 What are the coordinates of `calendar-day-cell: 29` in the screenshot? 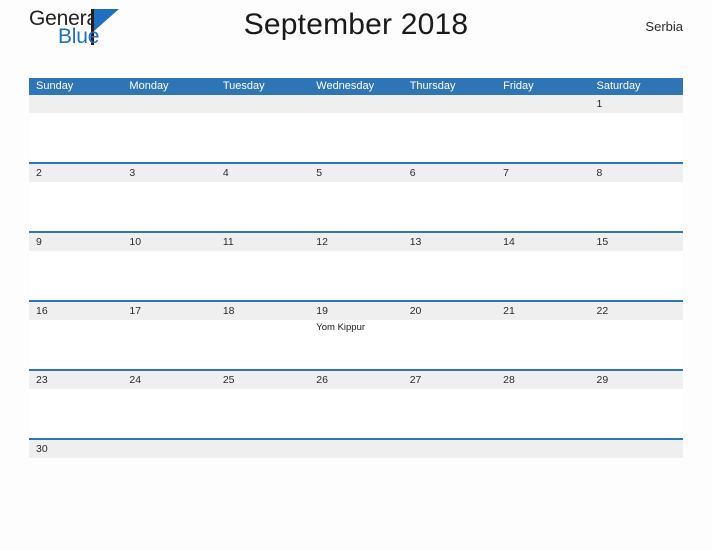 It's located at (636, 404).